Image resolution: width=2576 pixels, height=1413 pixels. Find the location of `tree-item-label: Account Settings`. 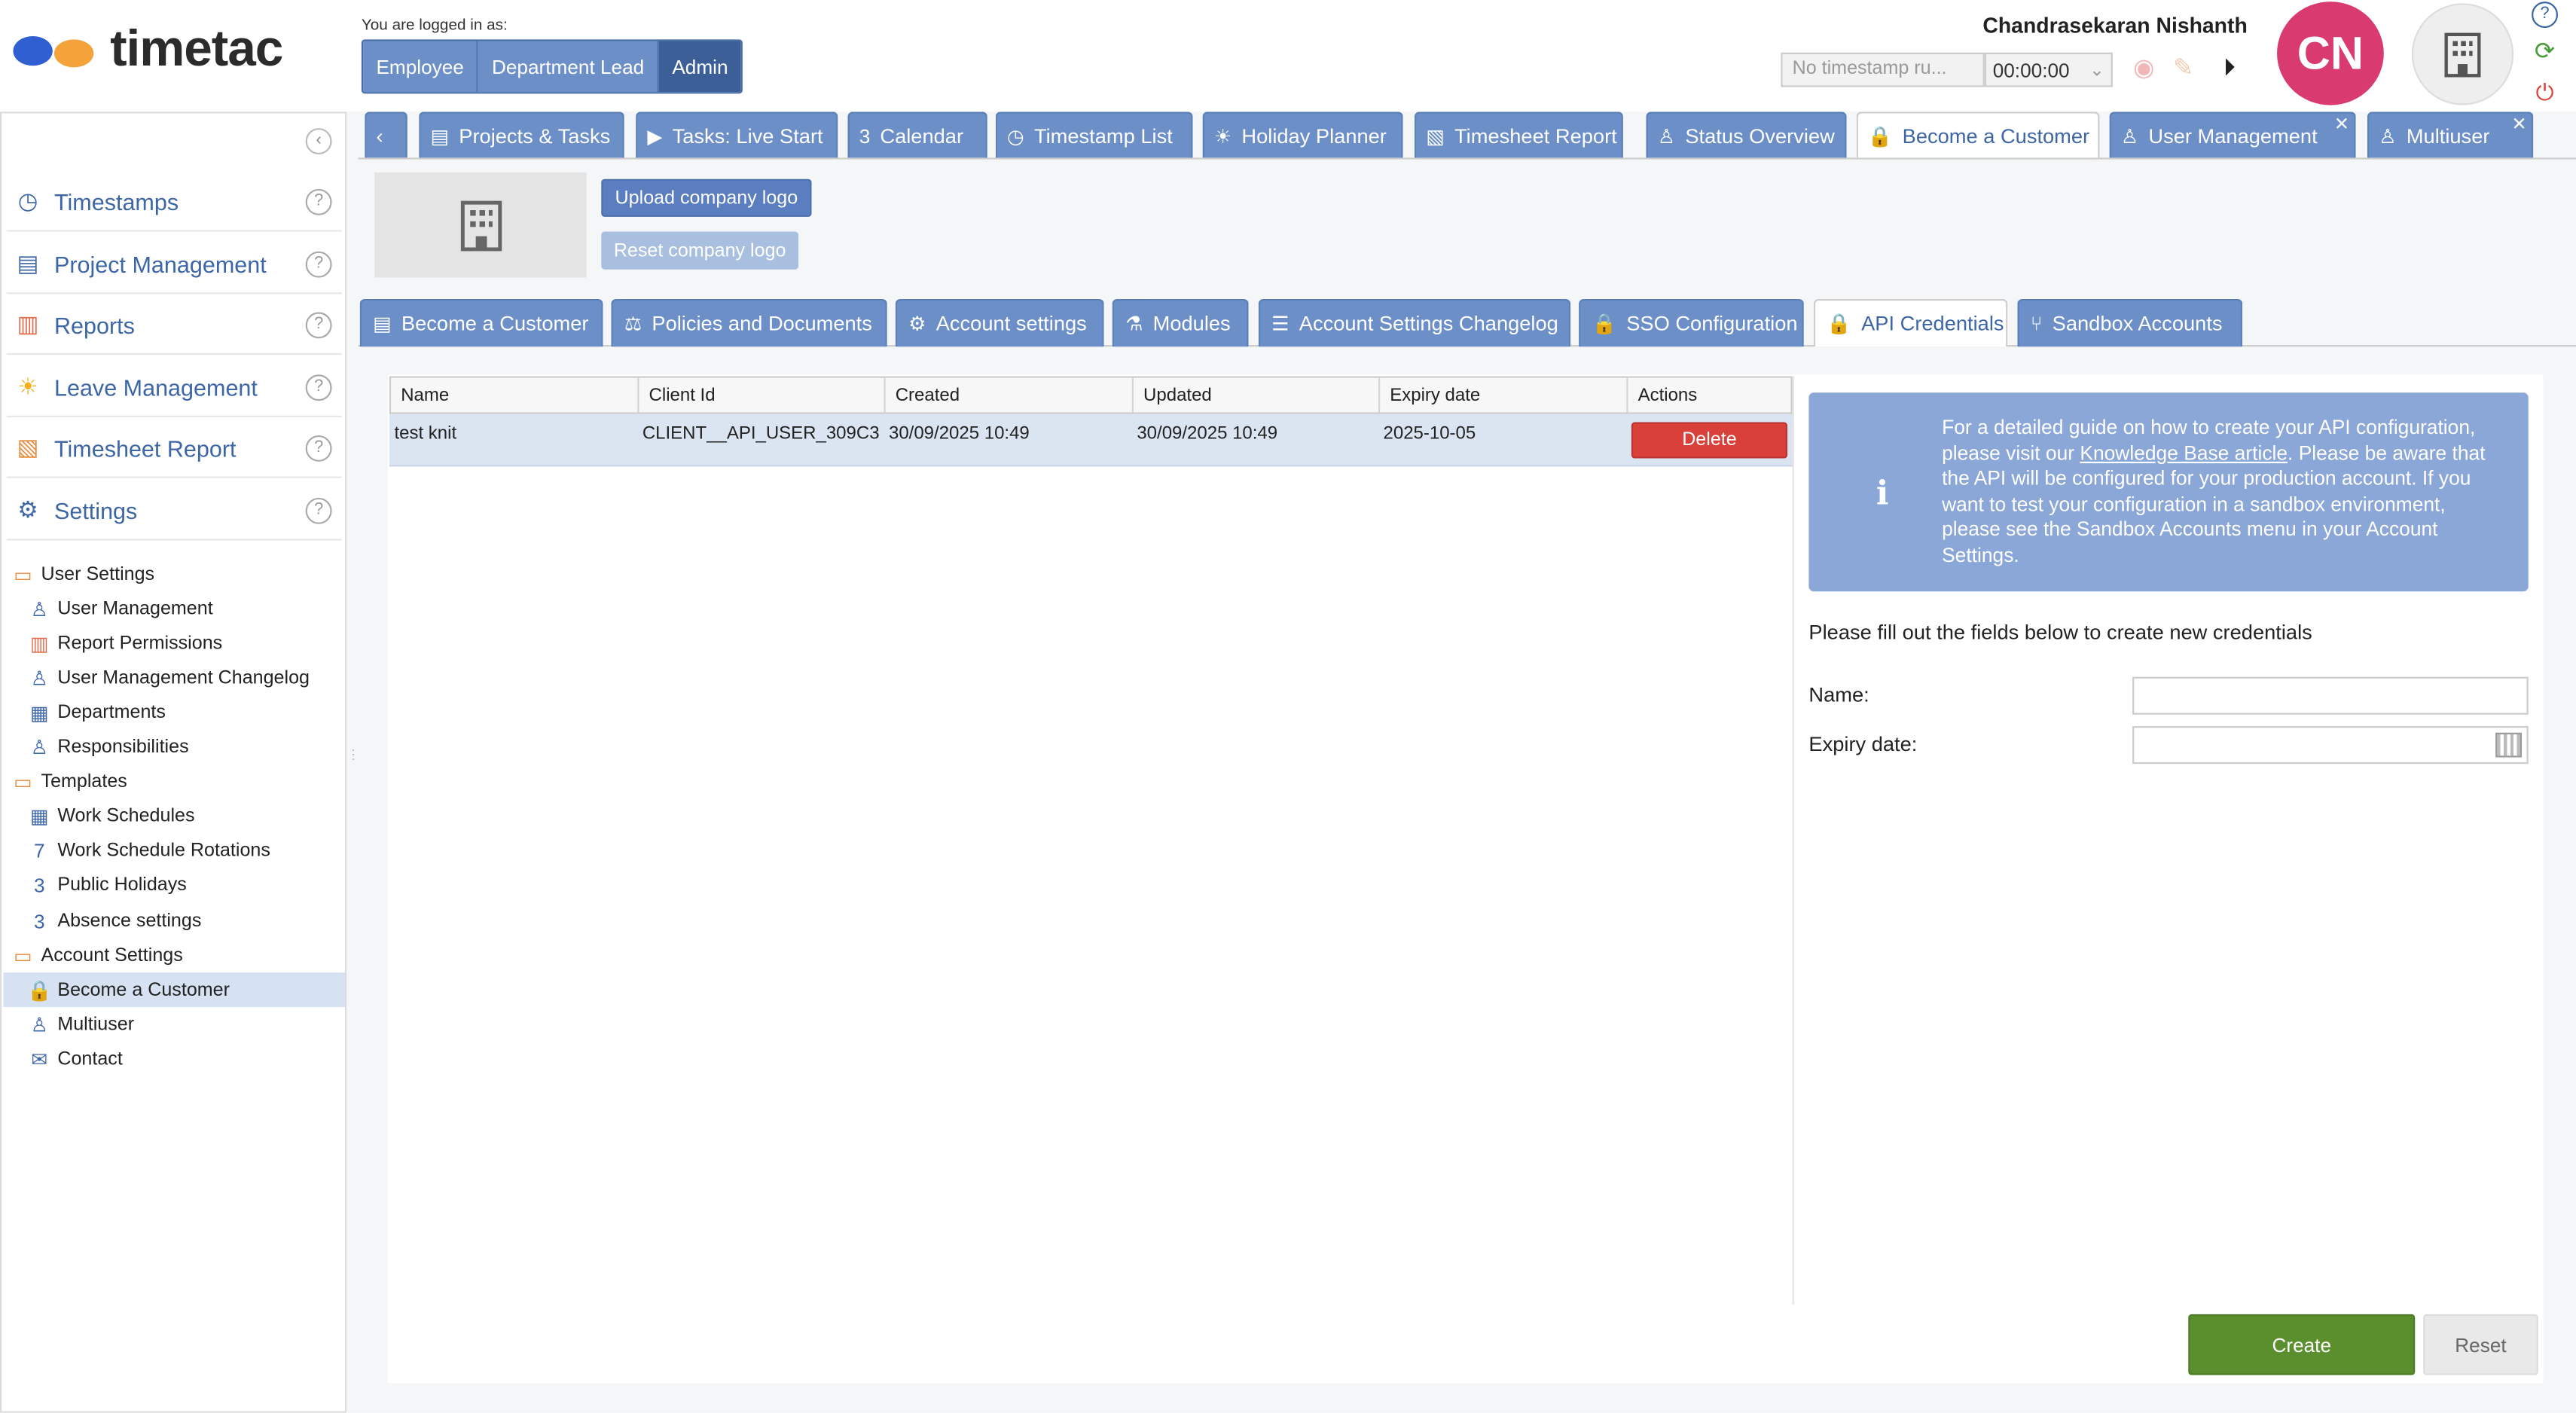

tree-item-label: Account Settings is located at coordinates (112, 956).